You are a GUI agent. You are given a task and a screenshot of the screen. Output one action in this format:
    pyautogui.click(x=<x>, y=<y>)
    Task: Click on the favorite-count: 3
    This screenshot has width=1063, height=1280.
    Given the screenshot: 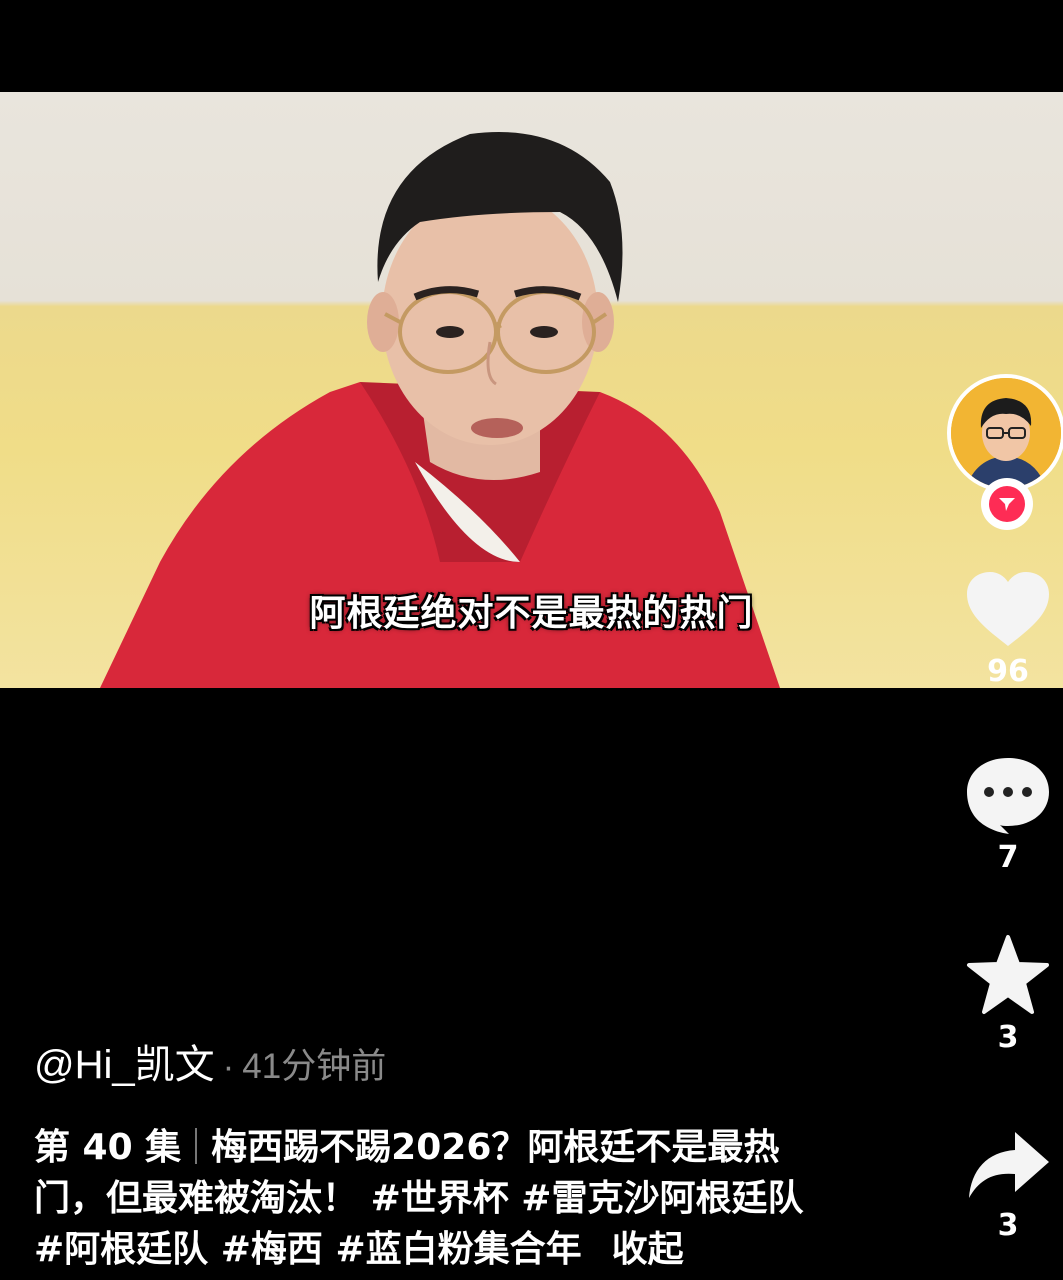 What is the action you would take?
    pyautogui.click(x=1008, y=1037)
    